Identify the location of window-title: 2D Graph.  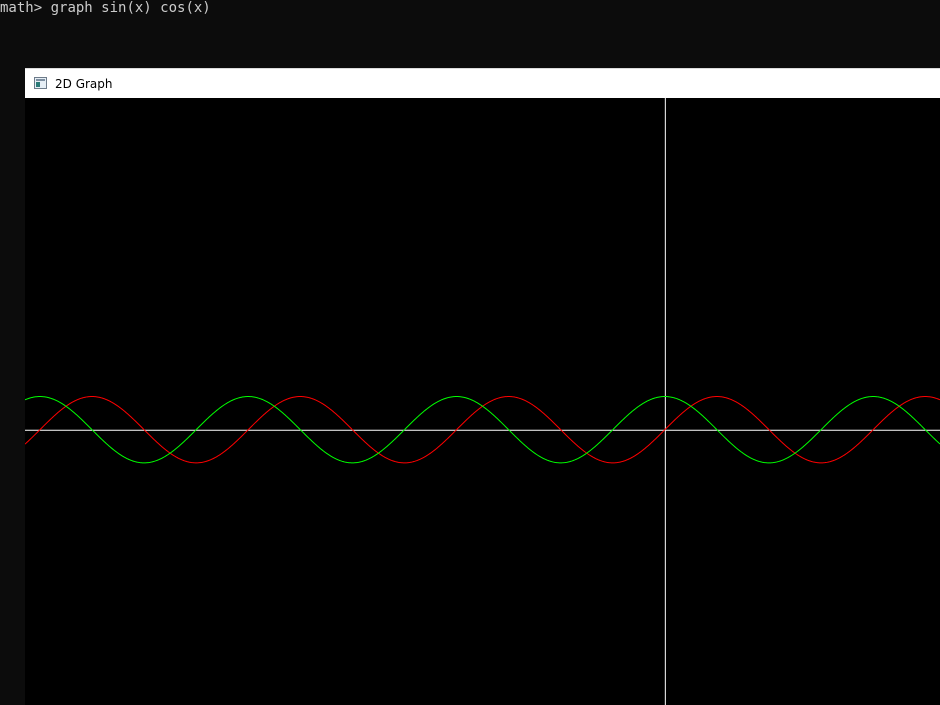
(84, 84).